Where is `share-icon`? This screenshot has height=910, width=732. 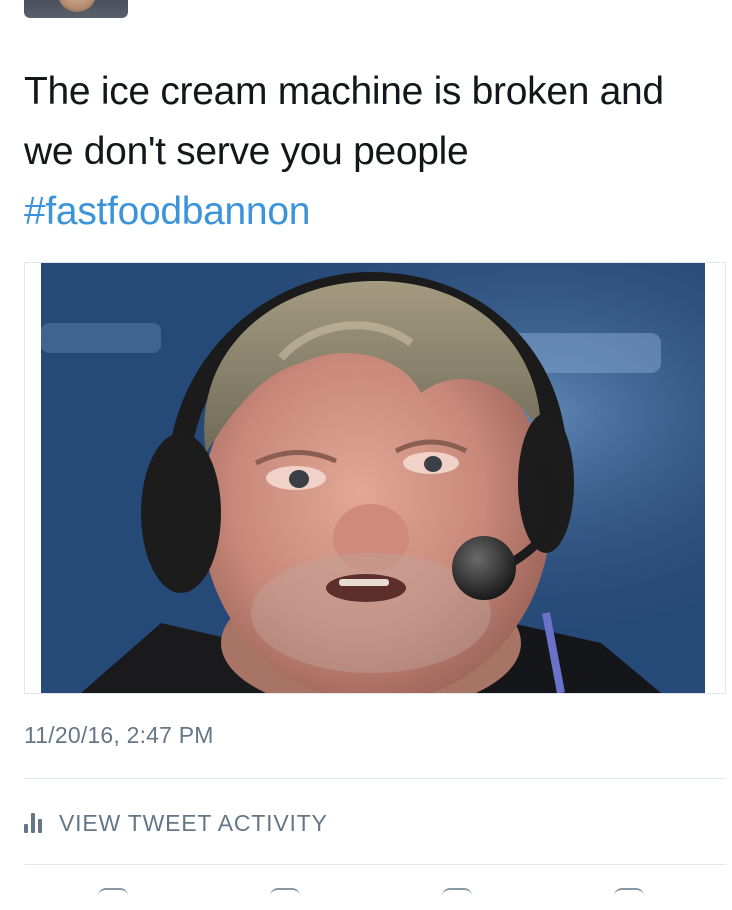
share-icon is located at coordinates (629, 892).